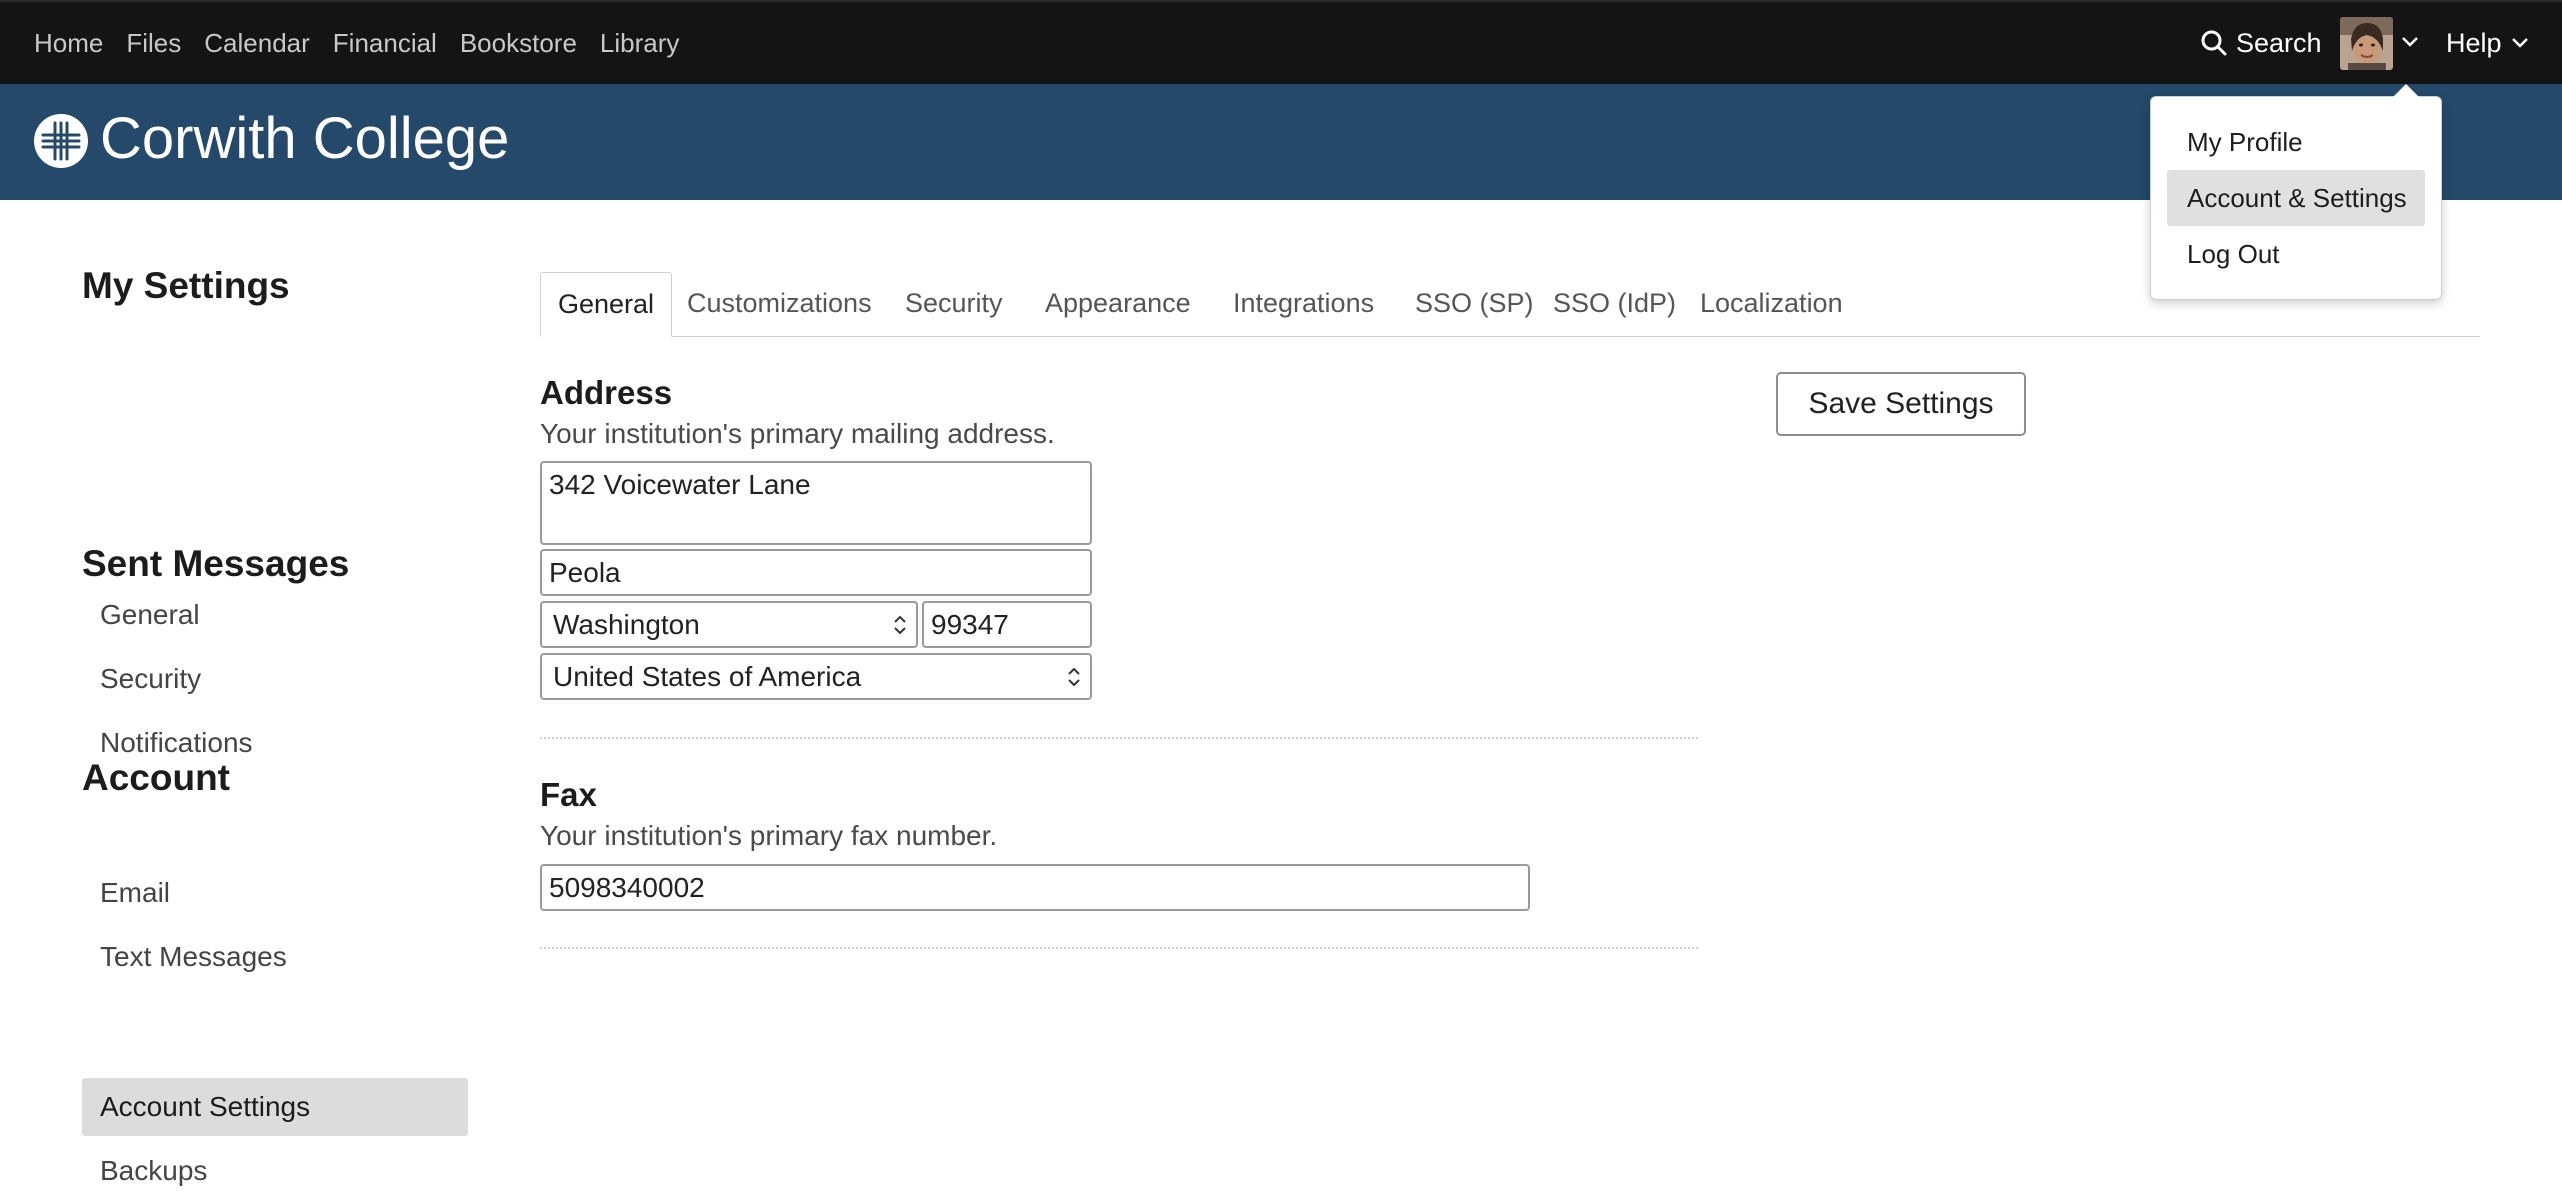  Describe the element at coordinates (186, 285) in the screenshot. I see `sidebar-heading-my-settings: My Settings` at that location.